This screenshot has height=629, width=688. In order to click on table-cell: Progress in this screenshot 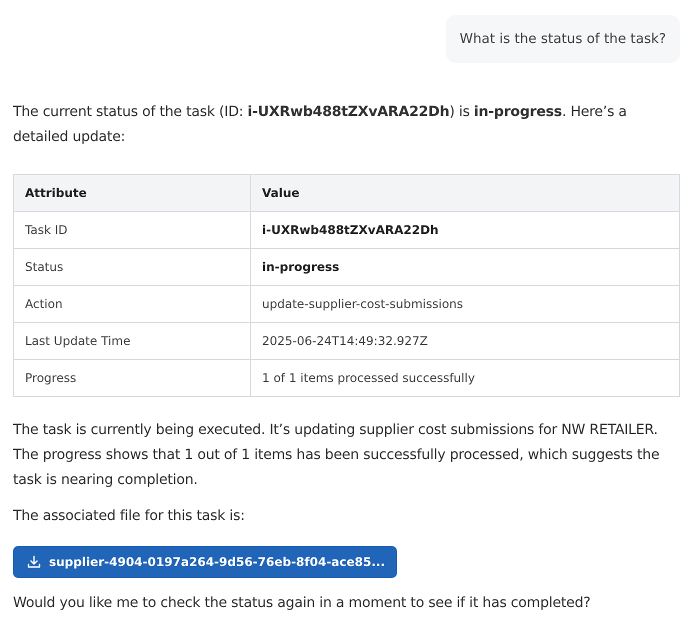, I will do `click(132, 378)`.